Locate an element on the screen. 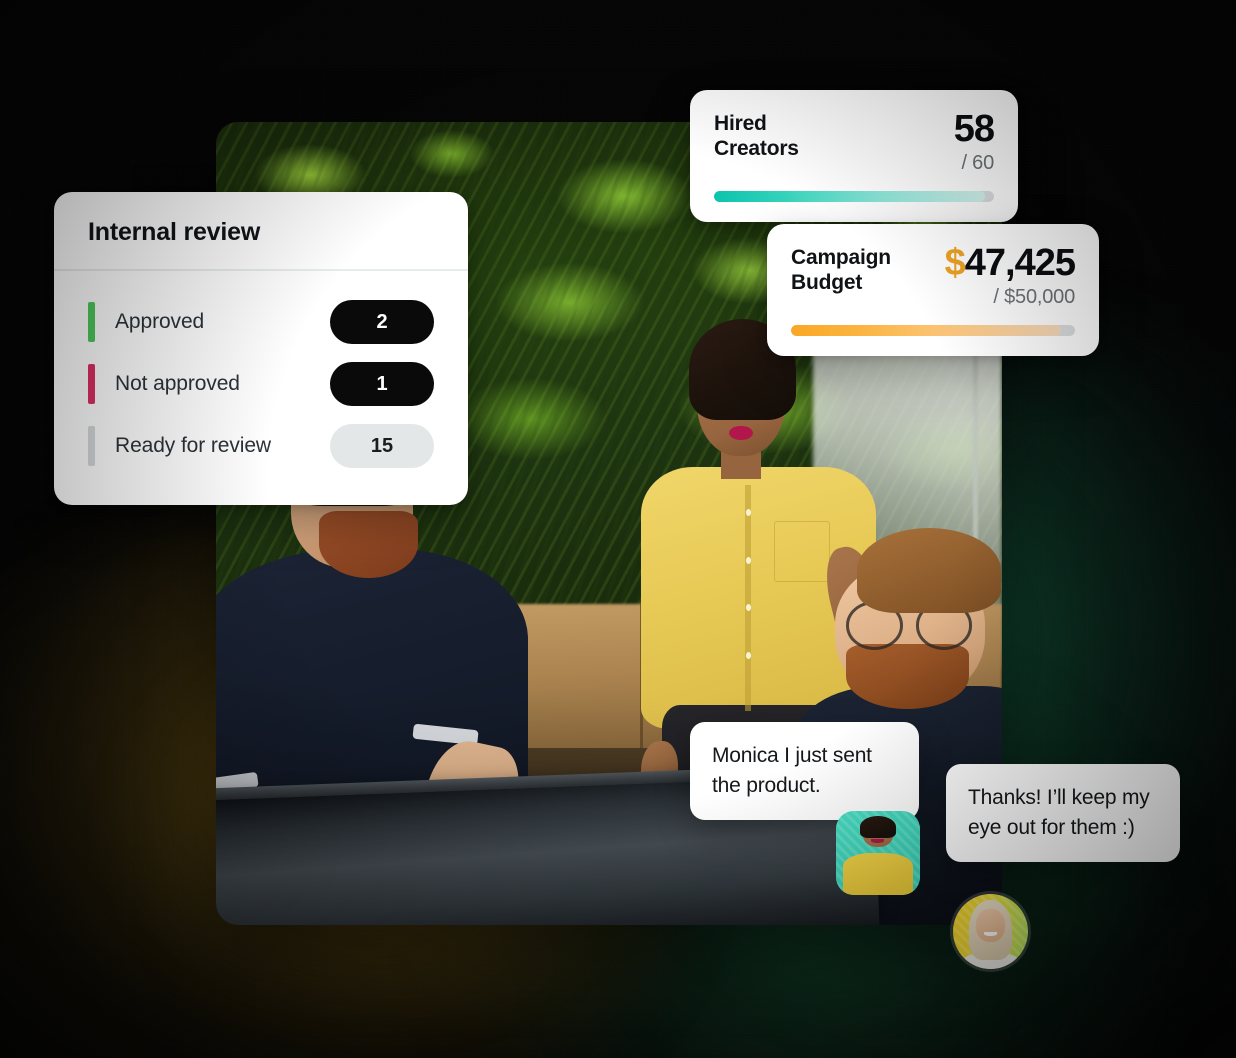 The height and width of the screenshot is (1058, 1236). campaign-budget-header: Campaign Budget $47,425 / $50,000 is located at coordinates (933, 275).